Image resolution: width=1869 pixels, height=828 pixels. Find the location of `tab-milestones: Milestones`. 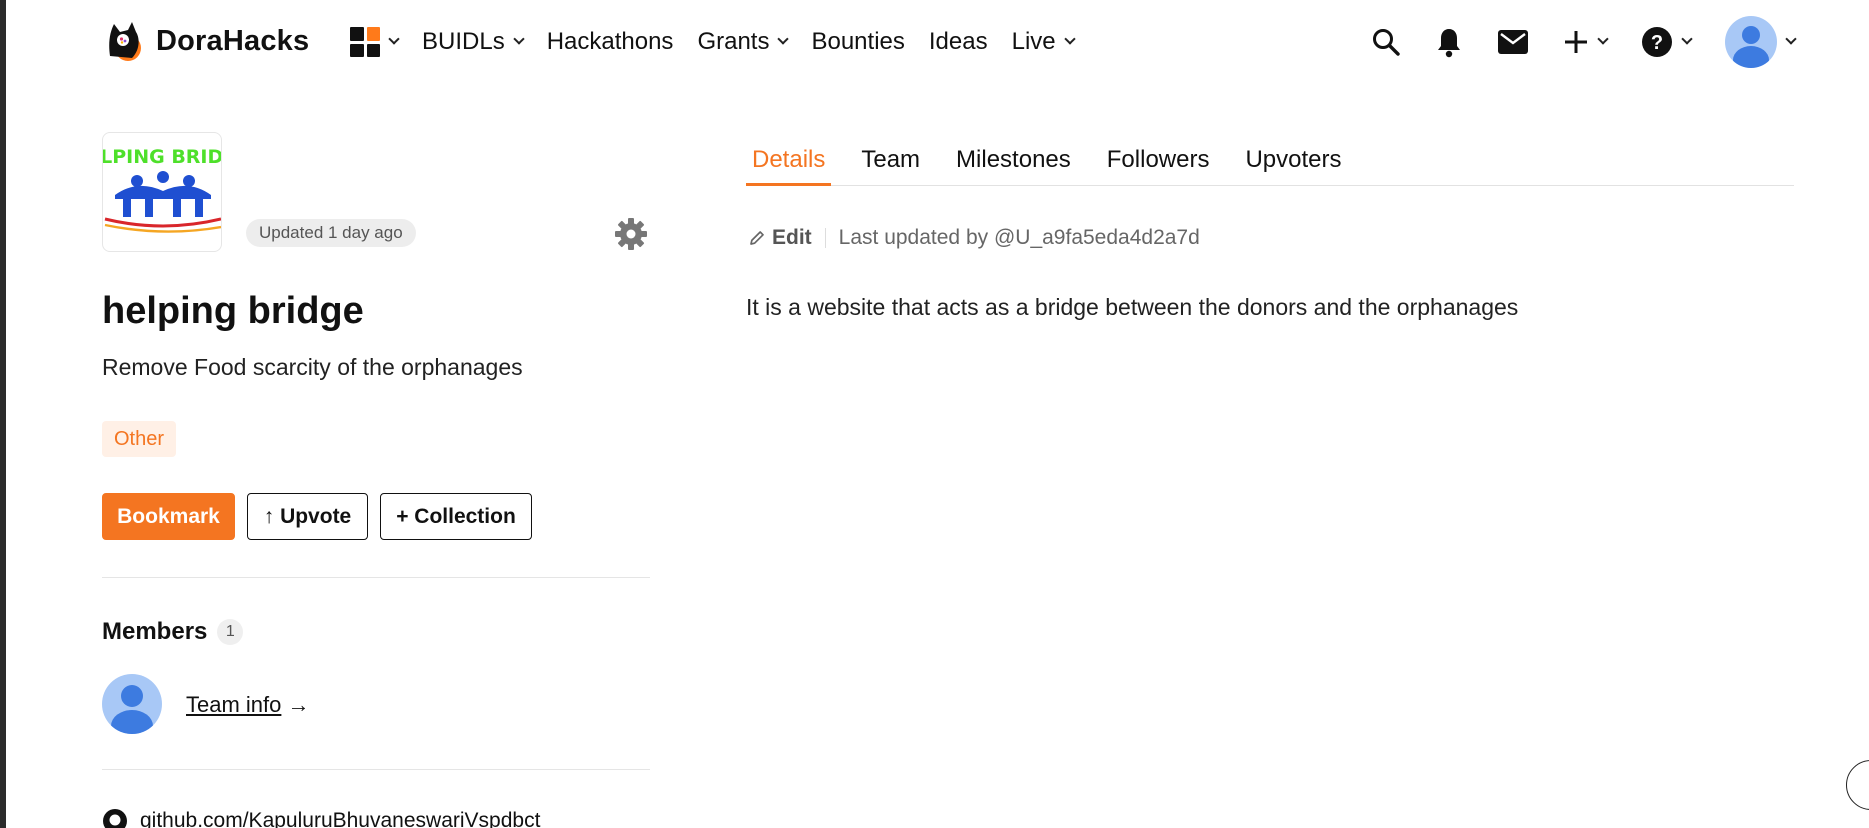

tab-milestones: Milestones is located at coordinates (1013, 164).